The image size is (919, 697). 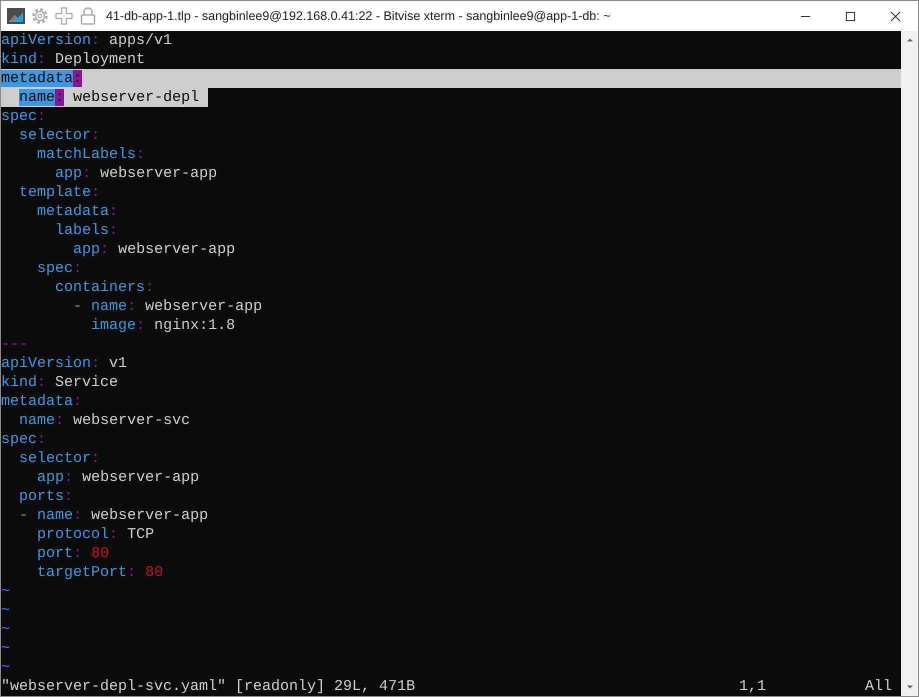 What do you see at coordinates (86, 154) in the screenshot?
I see `yaml-key: matchLabels` at bounding box center [86, 154].